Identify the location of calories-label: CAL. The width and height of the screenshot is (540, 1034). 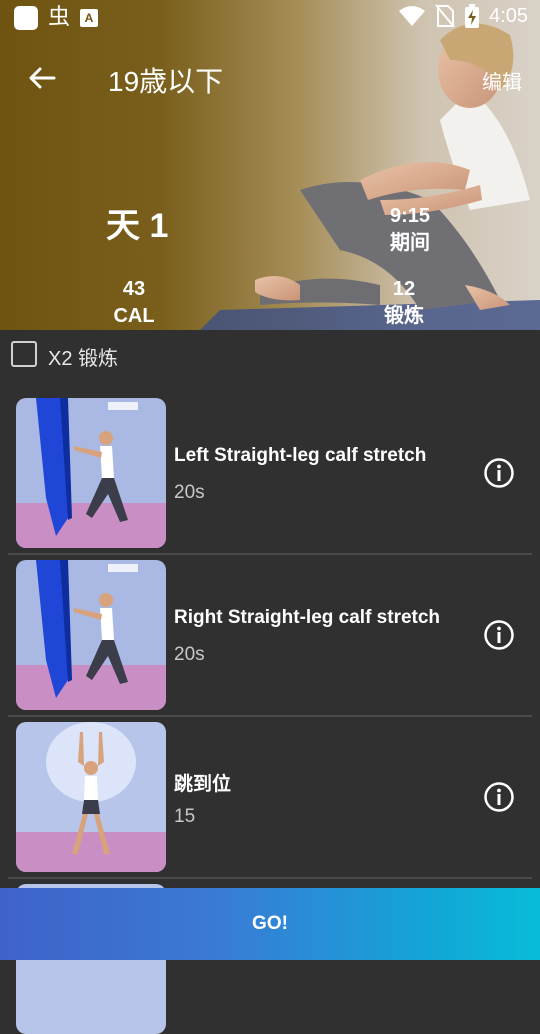
(134, 316).